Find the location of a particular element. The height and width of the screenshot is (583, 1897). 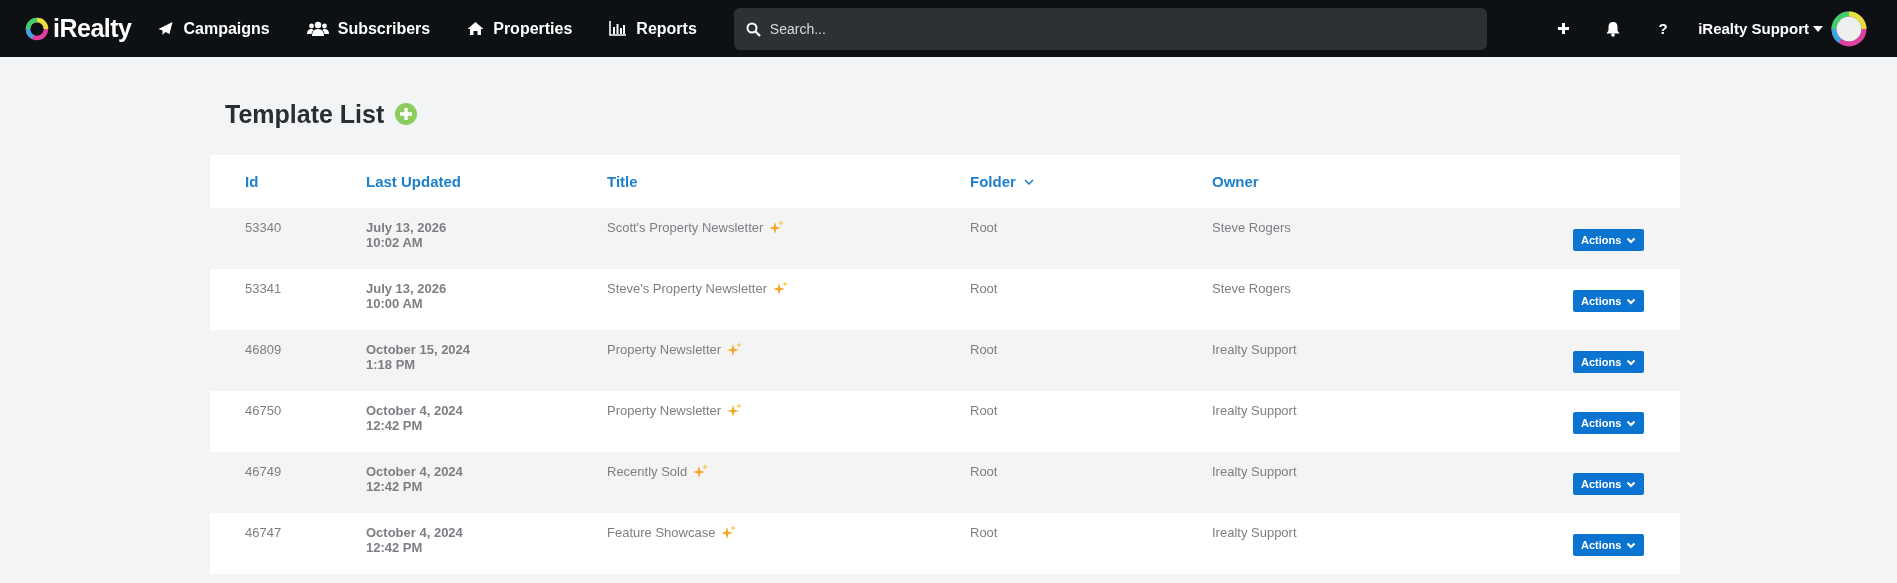

user-menu: iRealty Support is located at coordinates (1760, 28).